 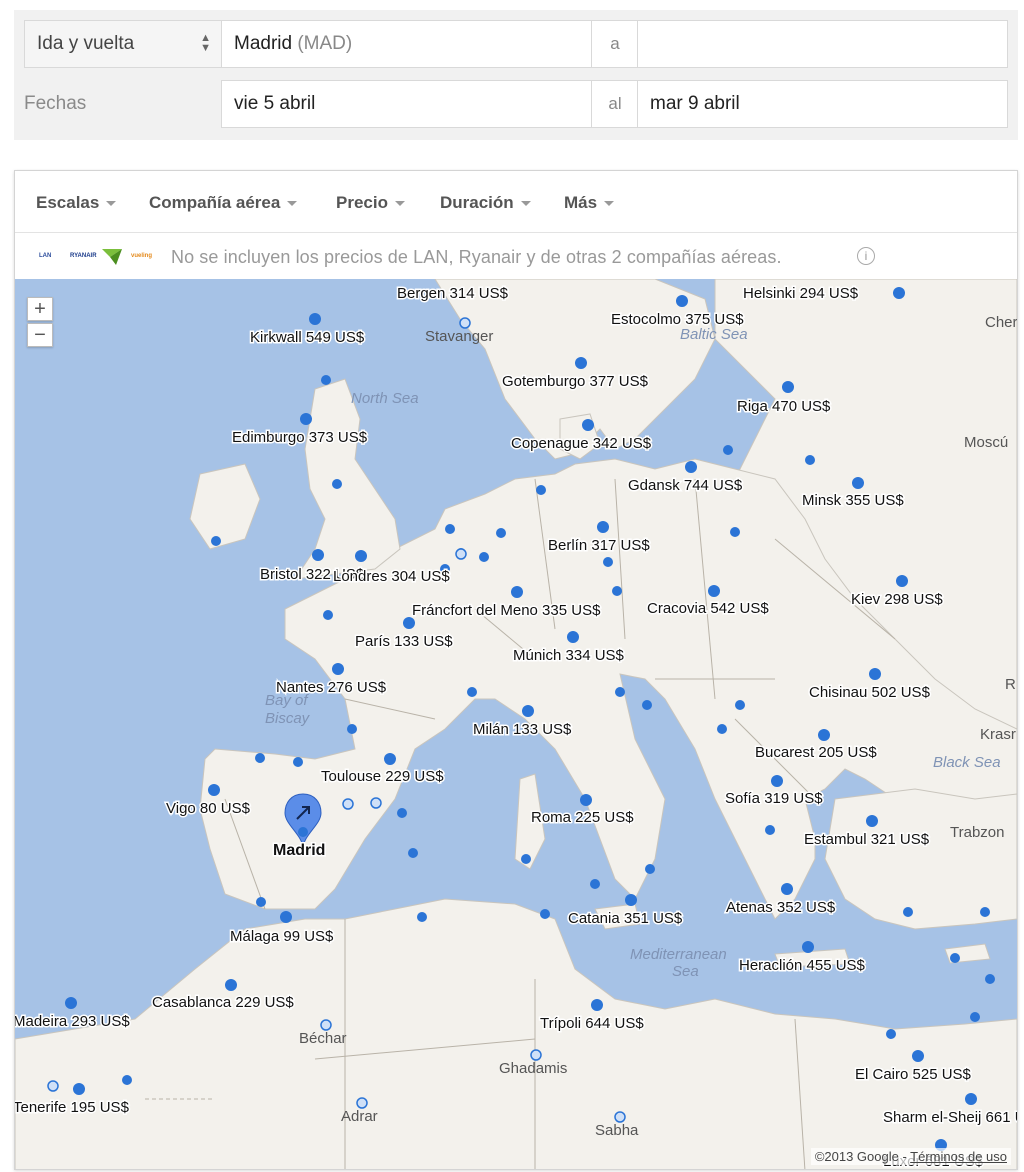 What do you see at coordinates (223, 1003) in the screenshot?
I see `destination-label: Casablanca 229 US$` at bounding box center [223, 1003].